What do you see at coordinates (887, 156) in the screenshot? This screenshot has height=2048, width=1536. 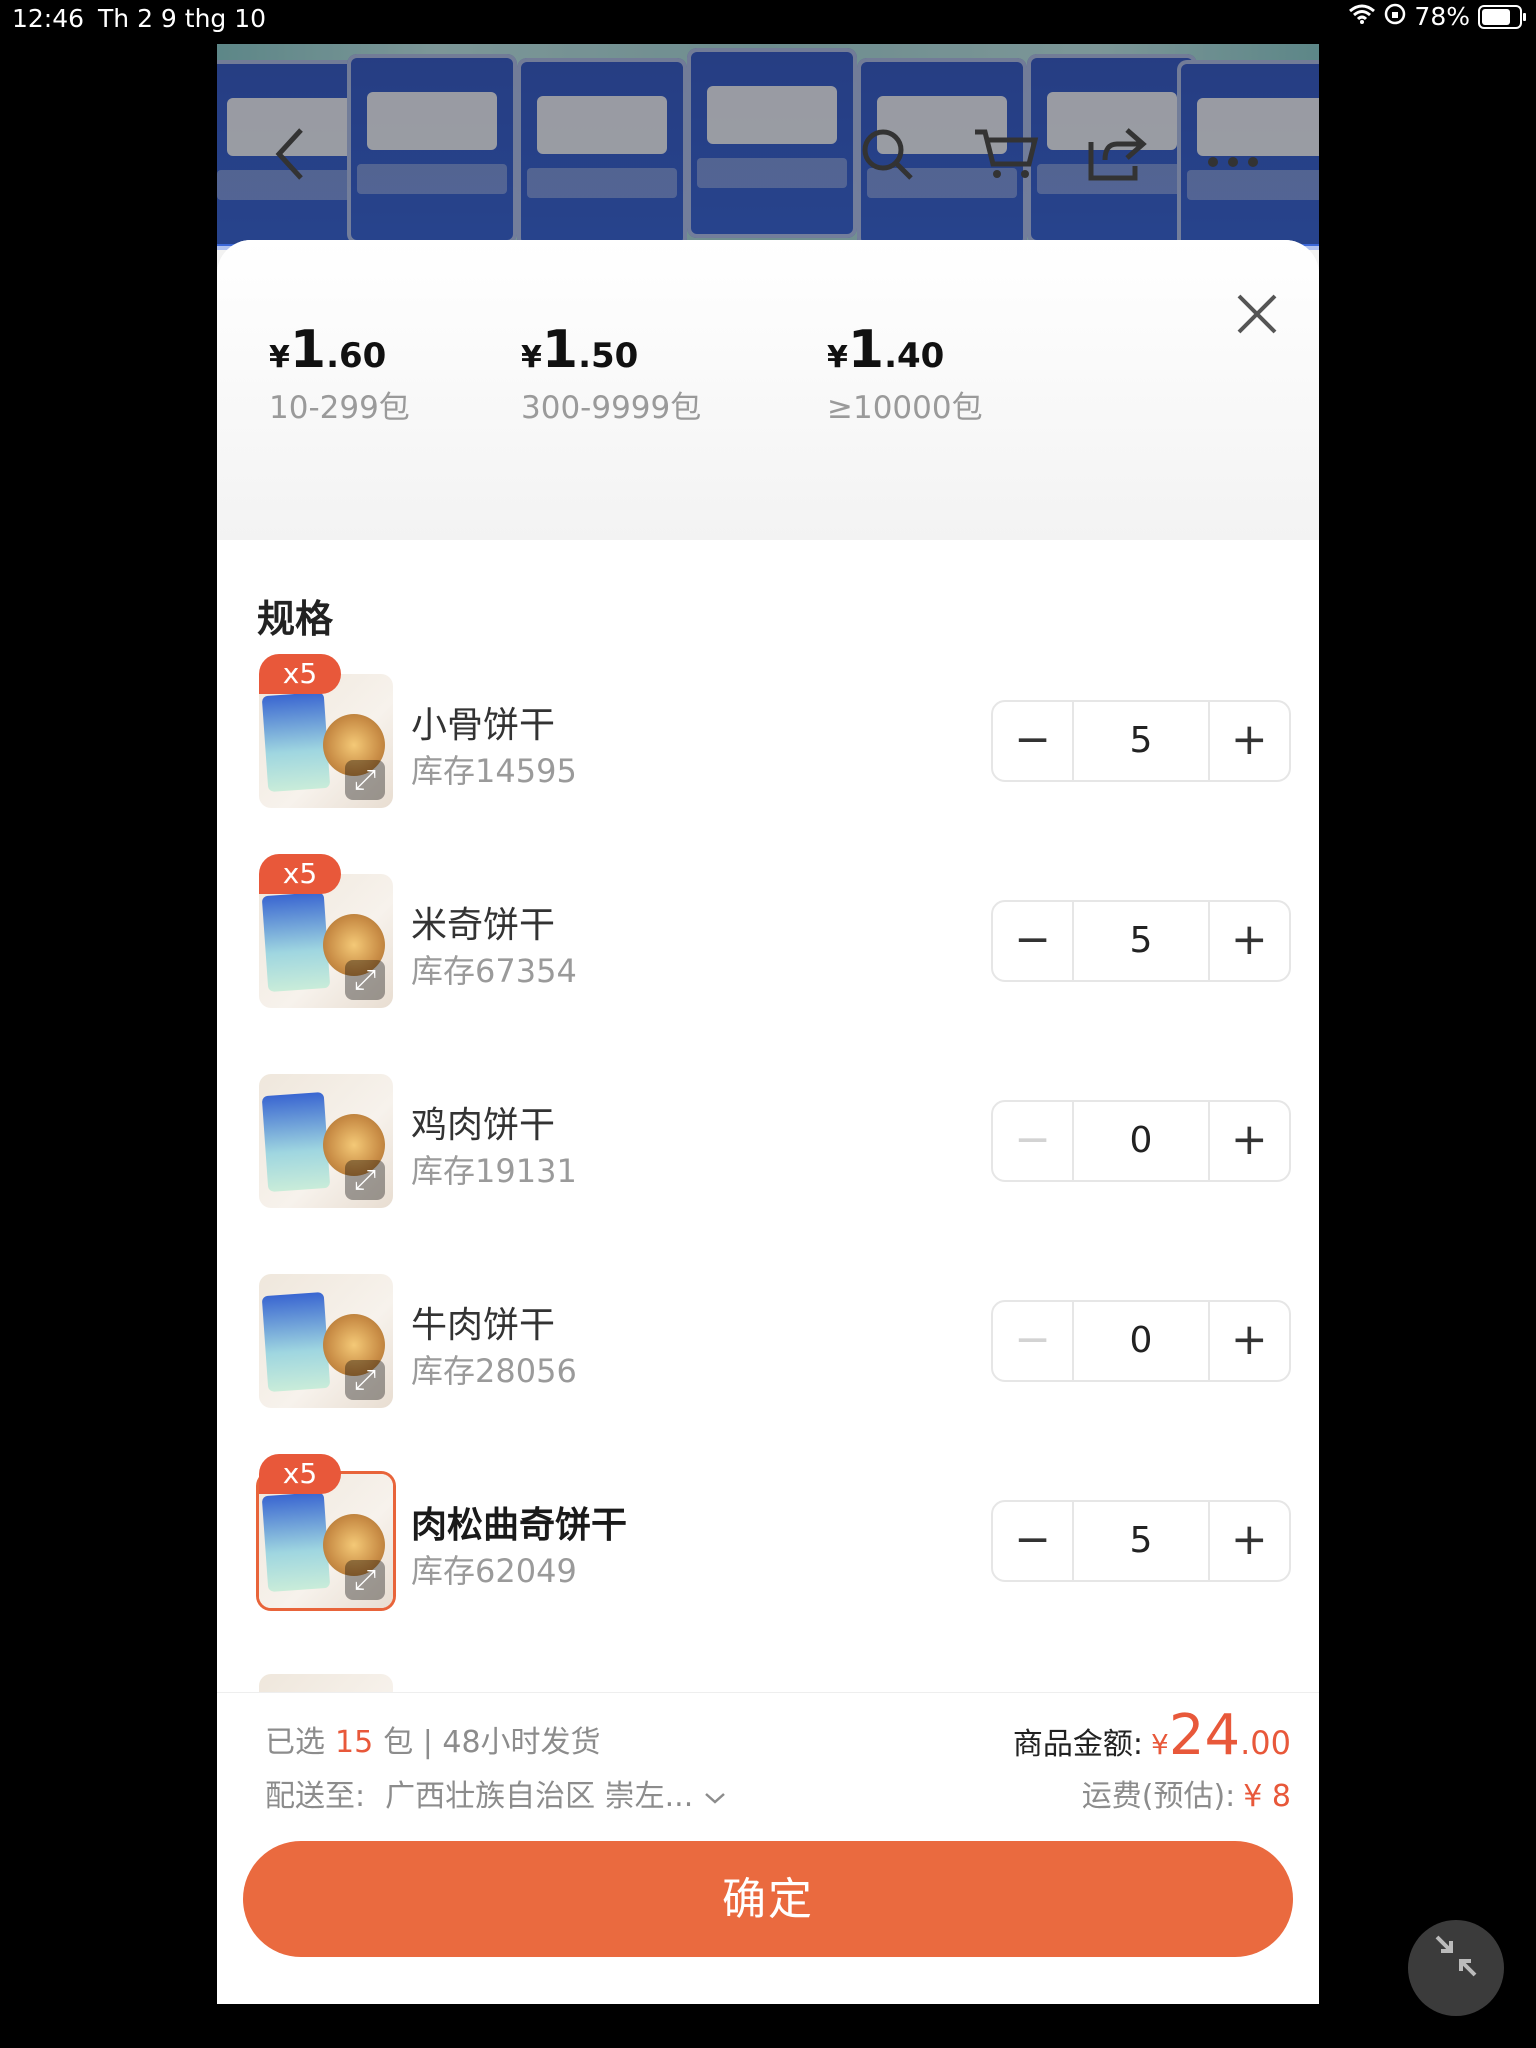 I see `search-button` at bounding box center [887, 156].